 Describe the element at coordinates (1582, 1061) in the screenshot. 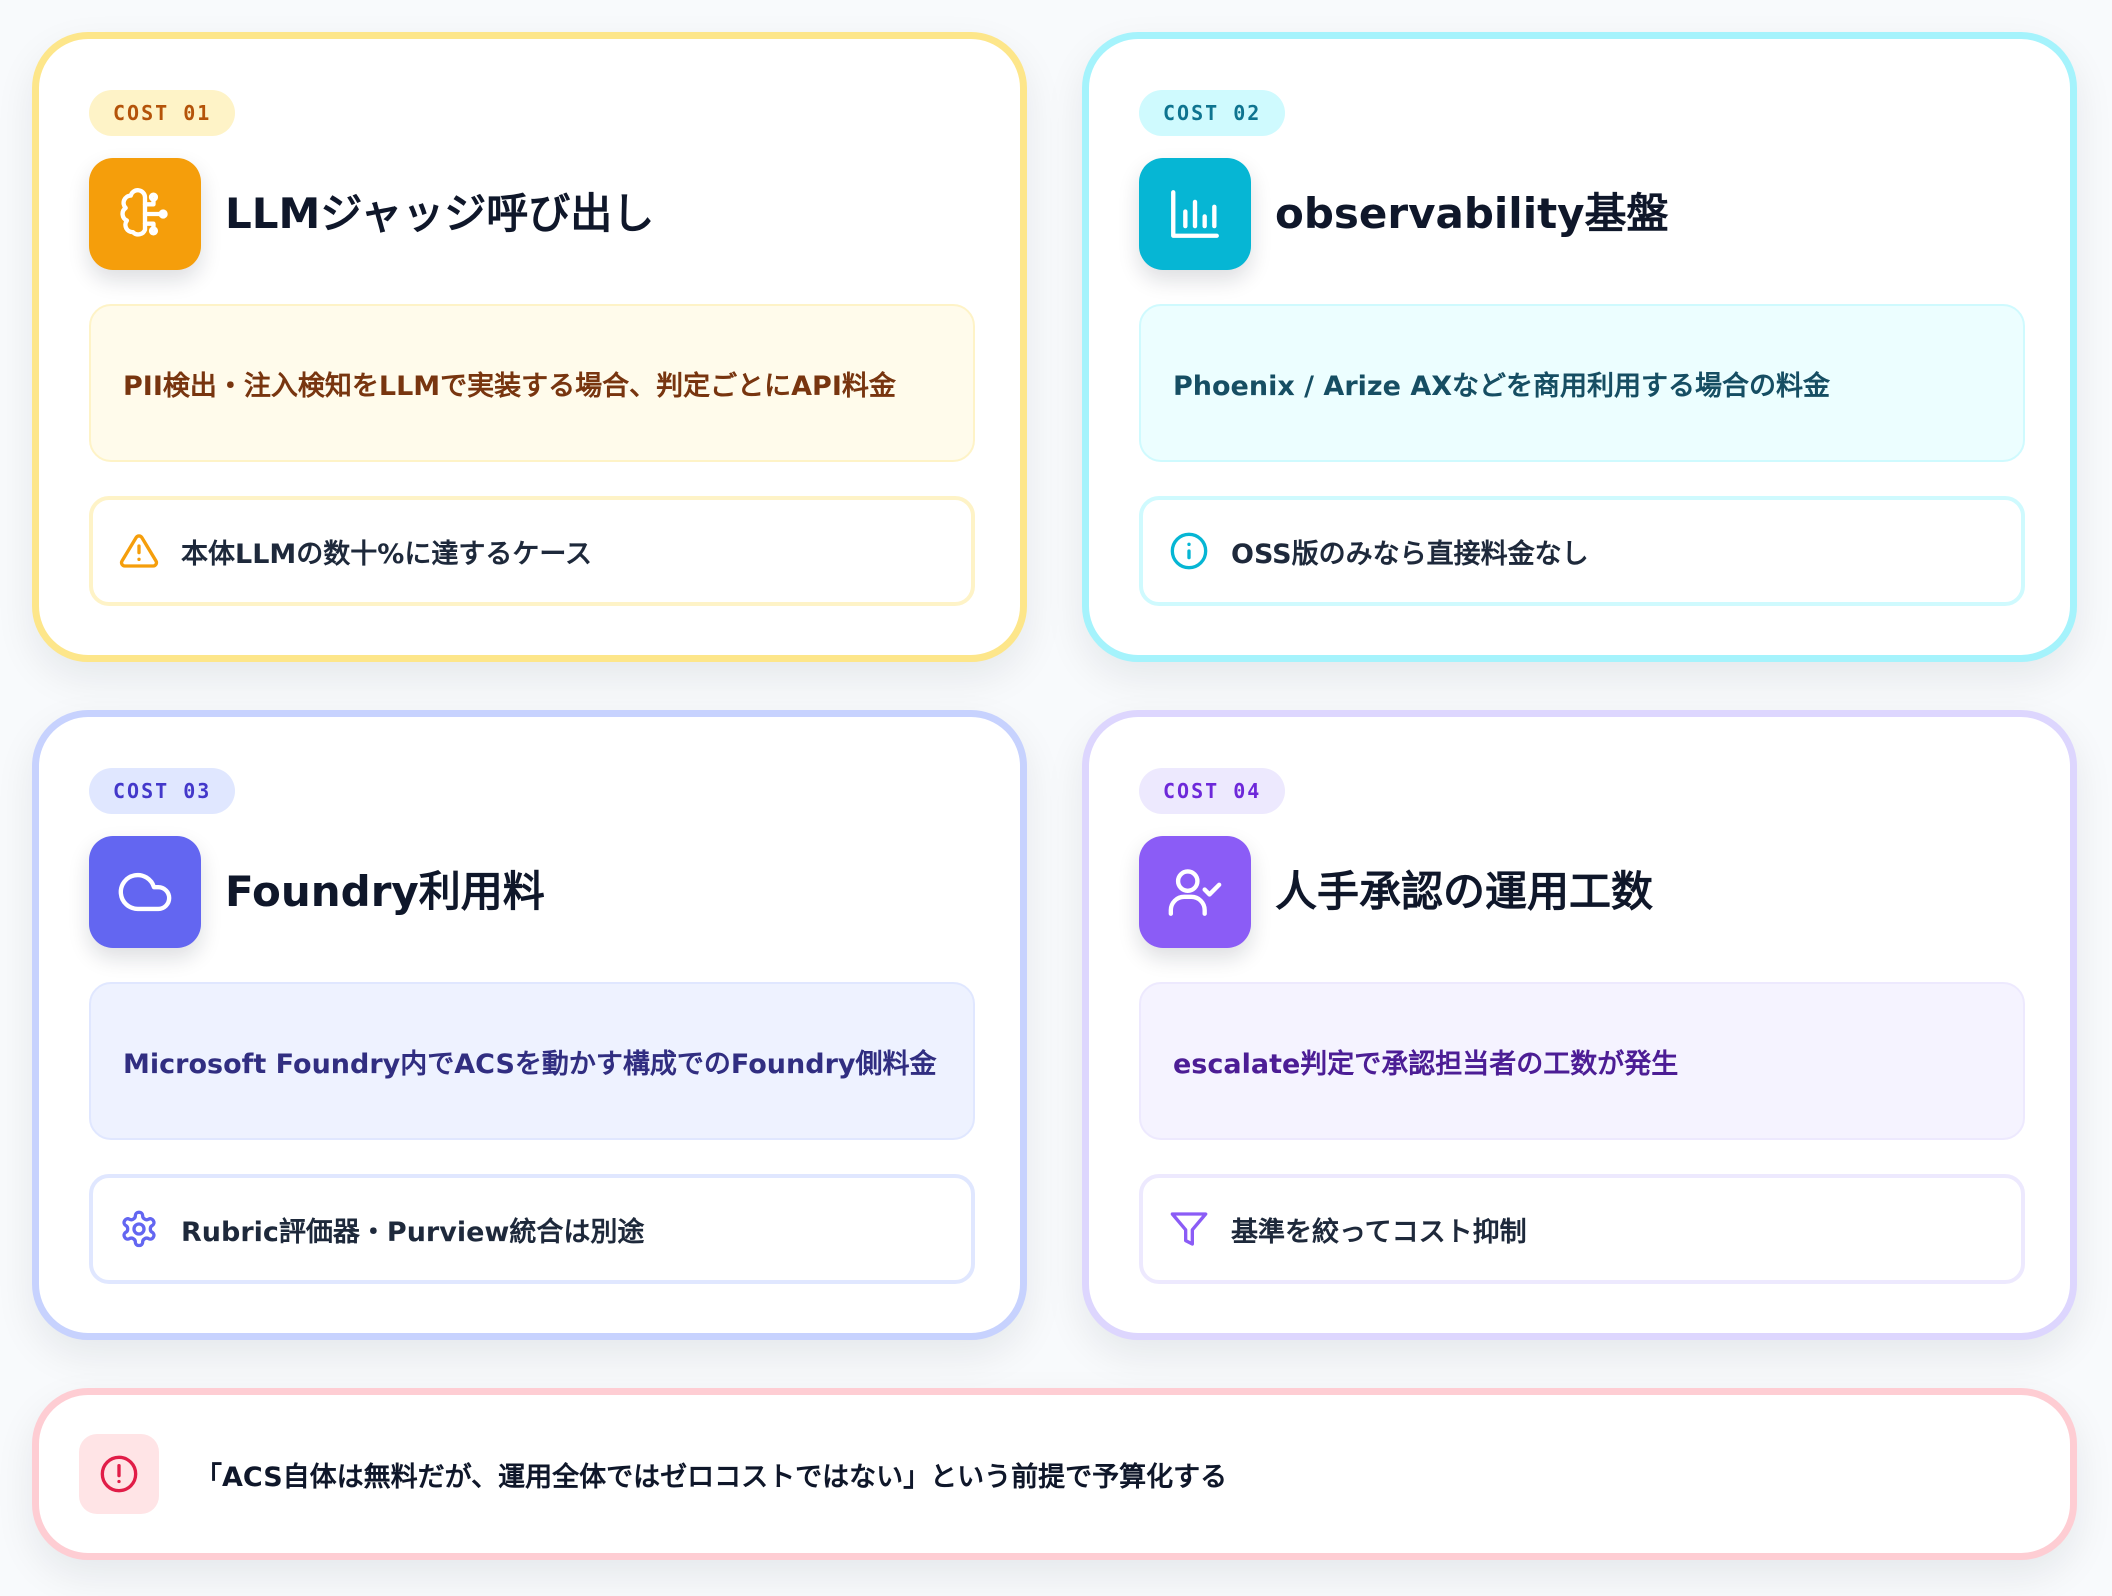

I see `card-description: escalate判定で承認担当者の工数が発生` at that location.